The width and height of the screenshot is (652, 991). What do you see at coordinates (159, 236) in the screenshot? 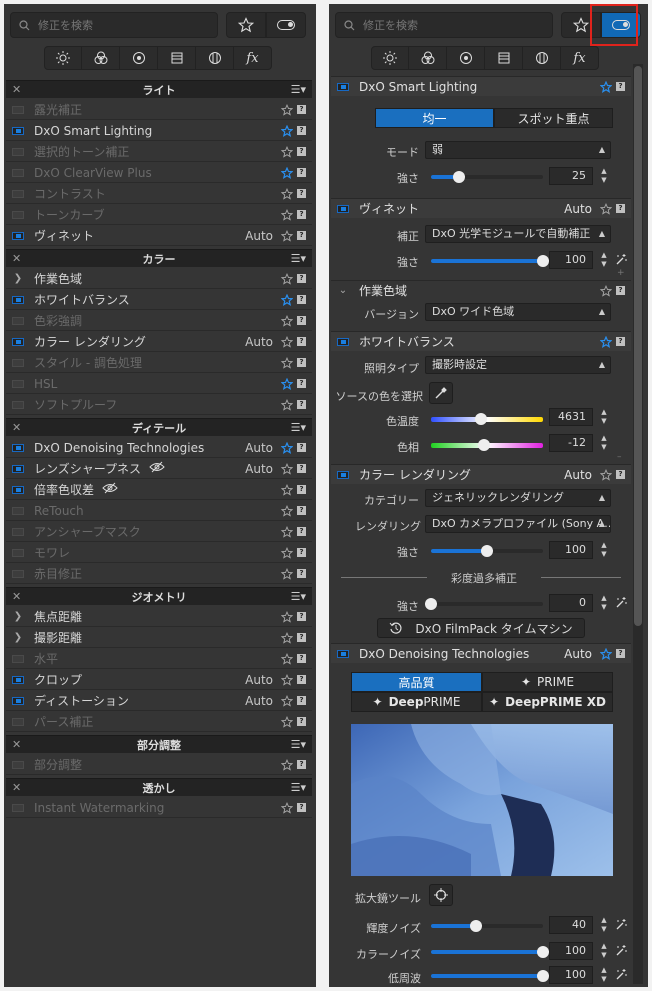
I see `correction-row: ヴィネット Auto?` at bounding box center [159, 236].